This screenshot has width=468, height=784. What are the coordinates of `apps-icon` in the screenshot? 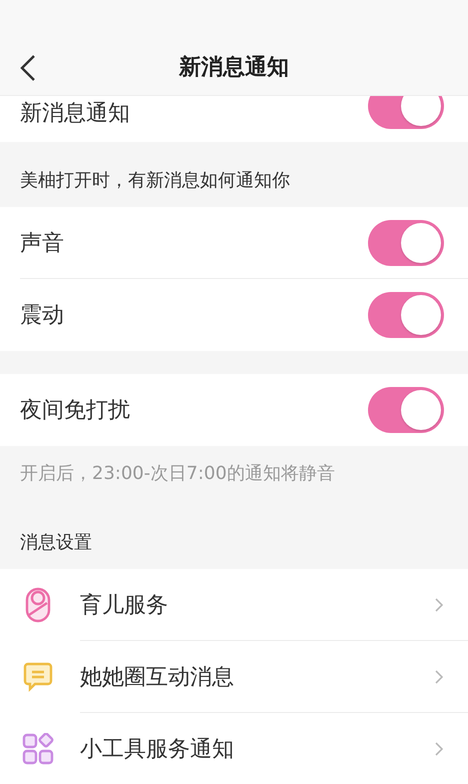 It's located at (38, 749).